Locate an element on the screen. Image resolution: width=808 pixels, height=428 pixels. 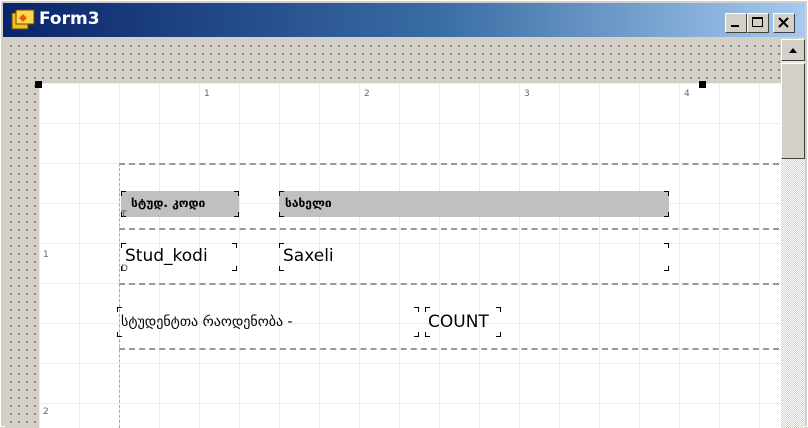
app-icon is located at coordinates (23, 20).